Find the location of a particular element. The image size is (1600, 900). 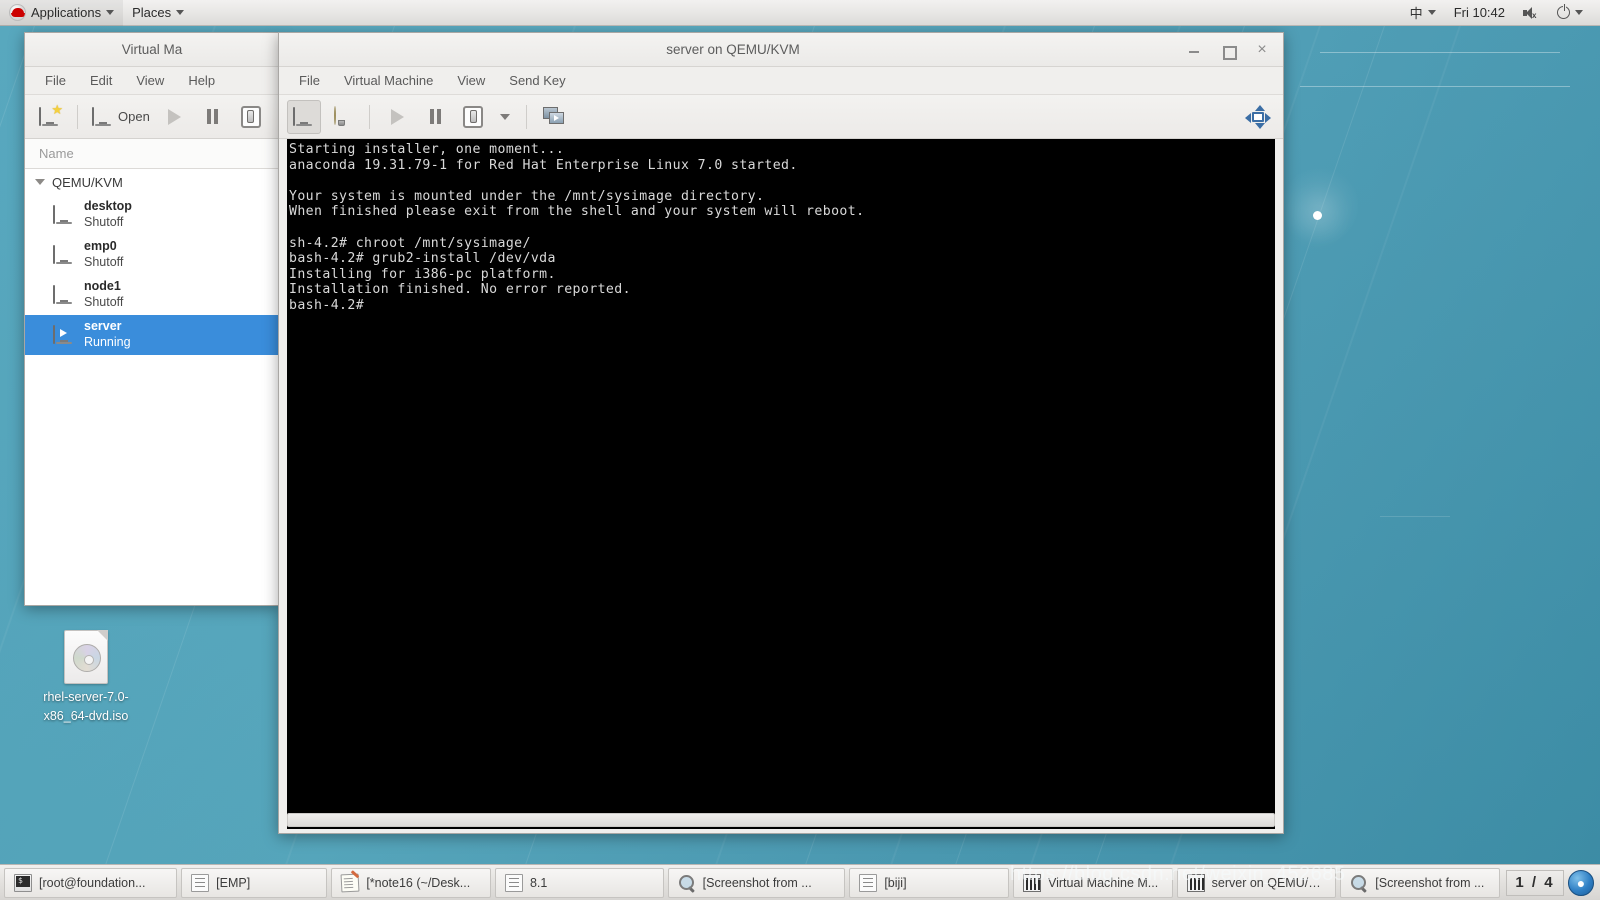

vmm-window-title: Virtual Ma is located at coordinates (152, 49).